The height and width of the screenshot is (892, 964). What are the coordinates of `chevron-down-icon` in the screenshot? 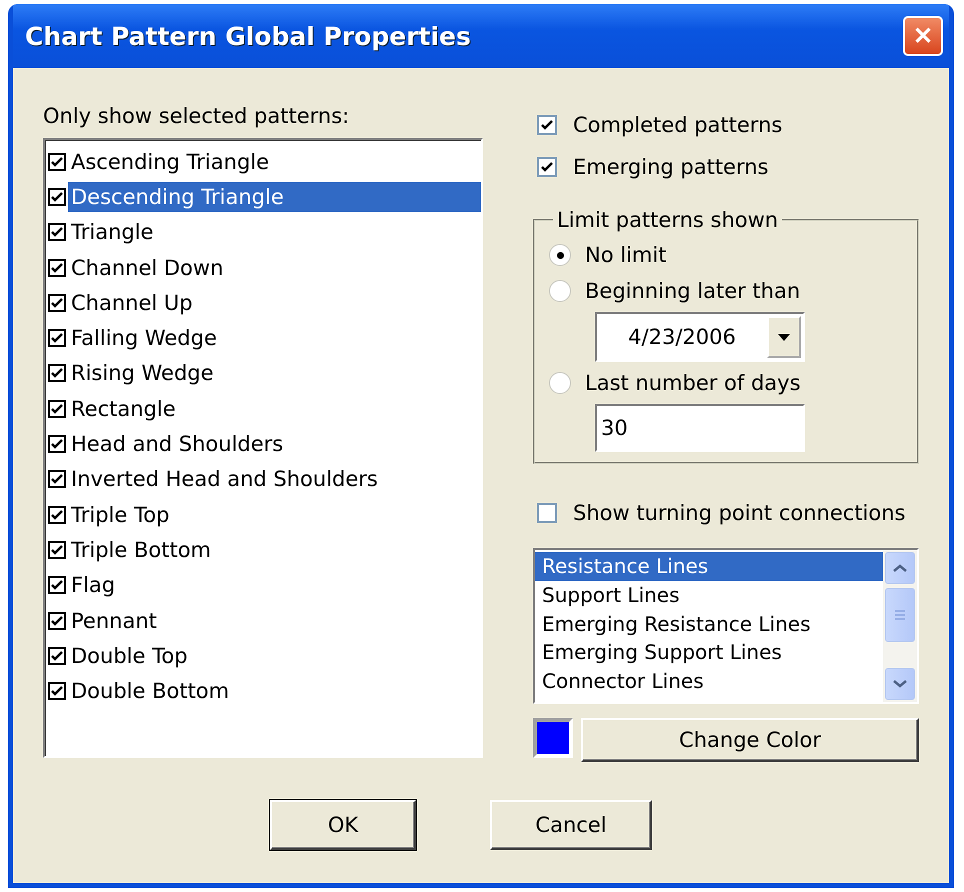 It's located at (900, 684).